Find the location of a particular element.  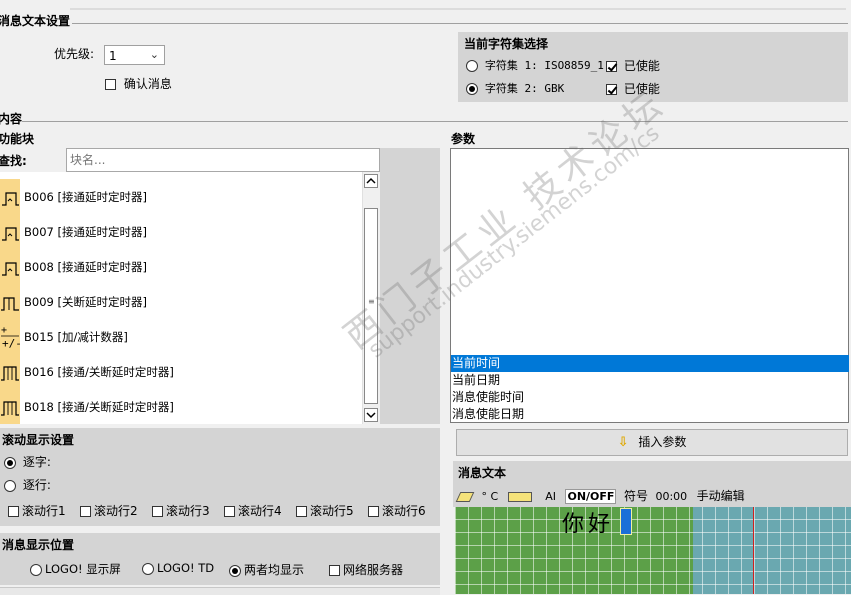

scroll-line-3-checkbox: 滚动行3 is located at coordinates (181, 510).